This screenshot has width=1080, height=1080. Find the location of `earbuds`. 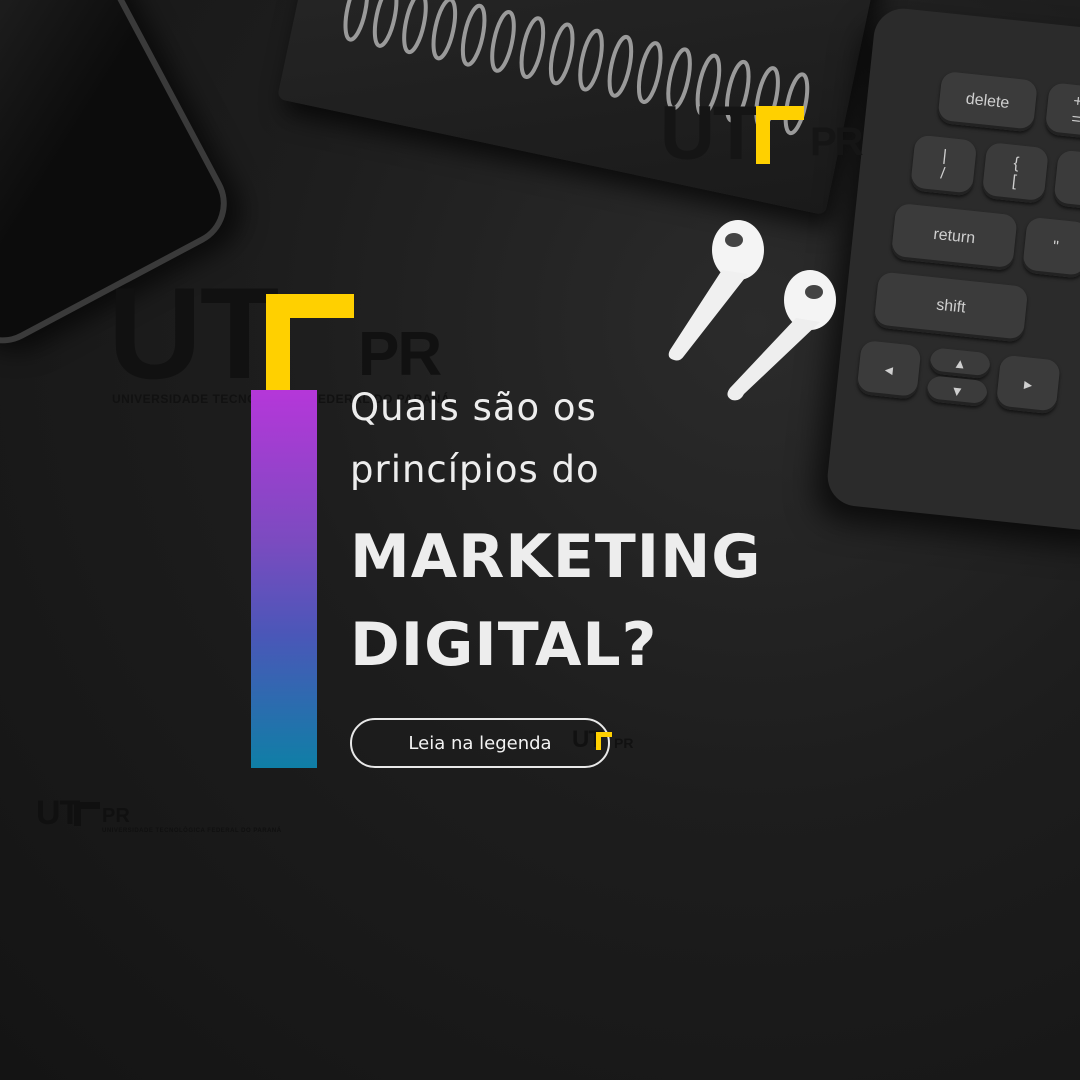

earbuds is located at coordinates (752, 310).